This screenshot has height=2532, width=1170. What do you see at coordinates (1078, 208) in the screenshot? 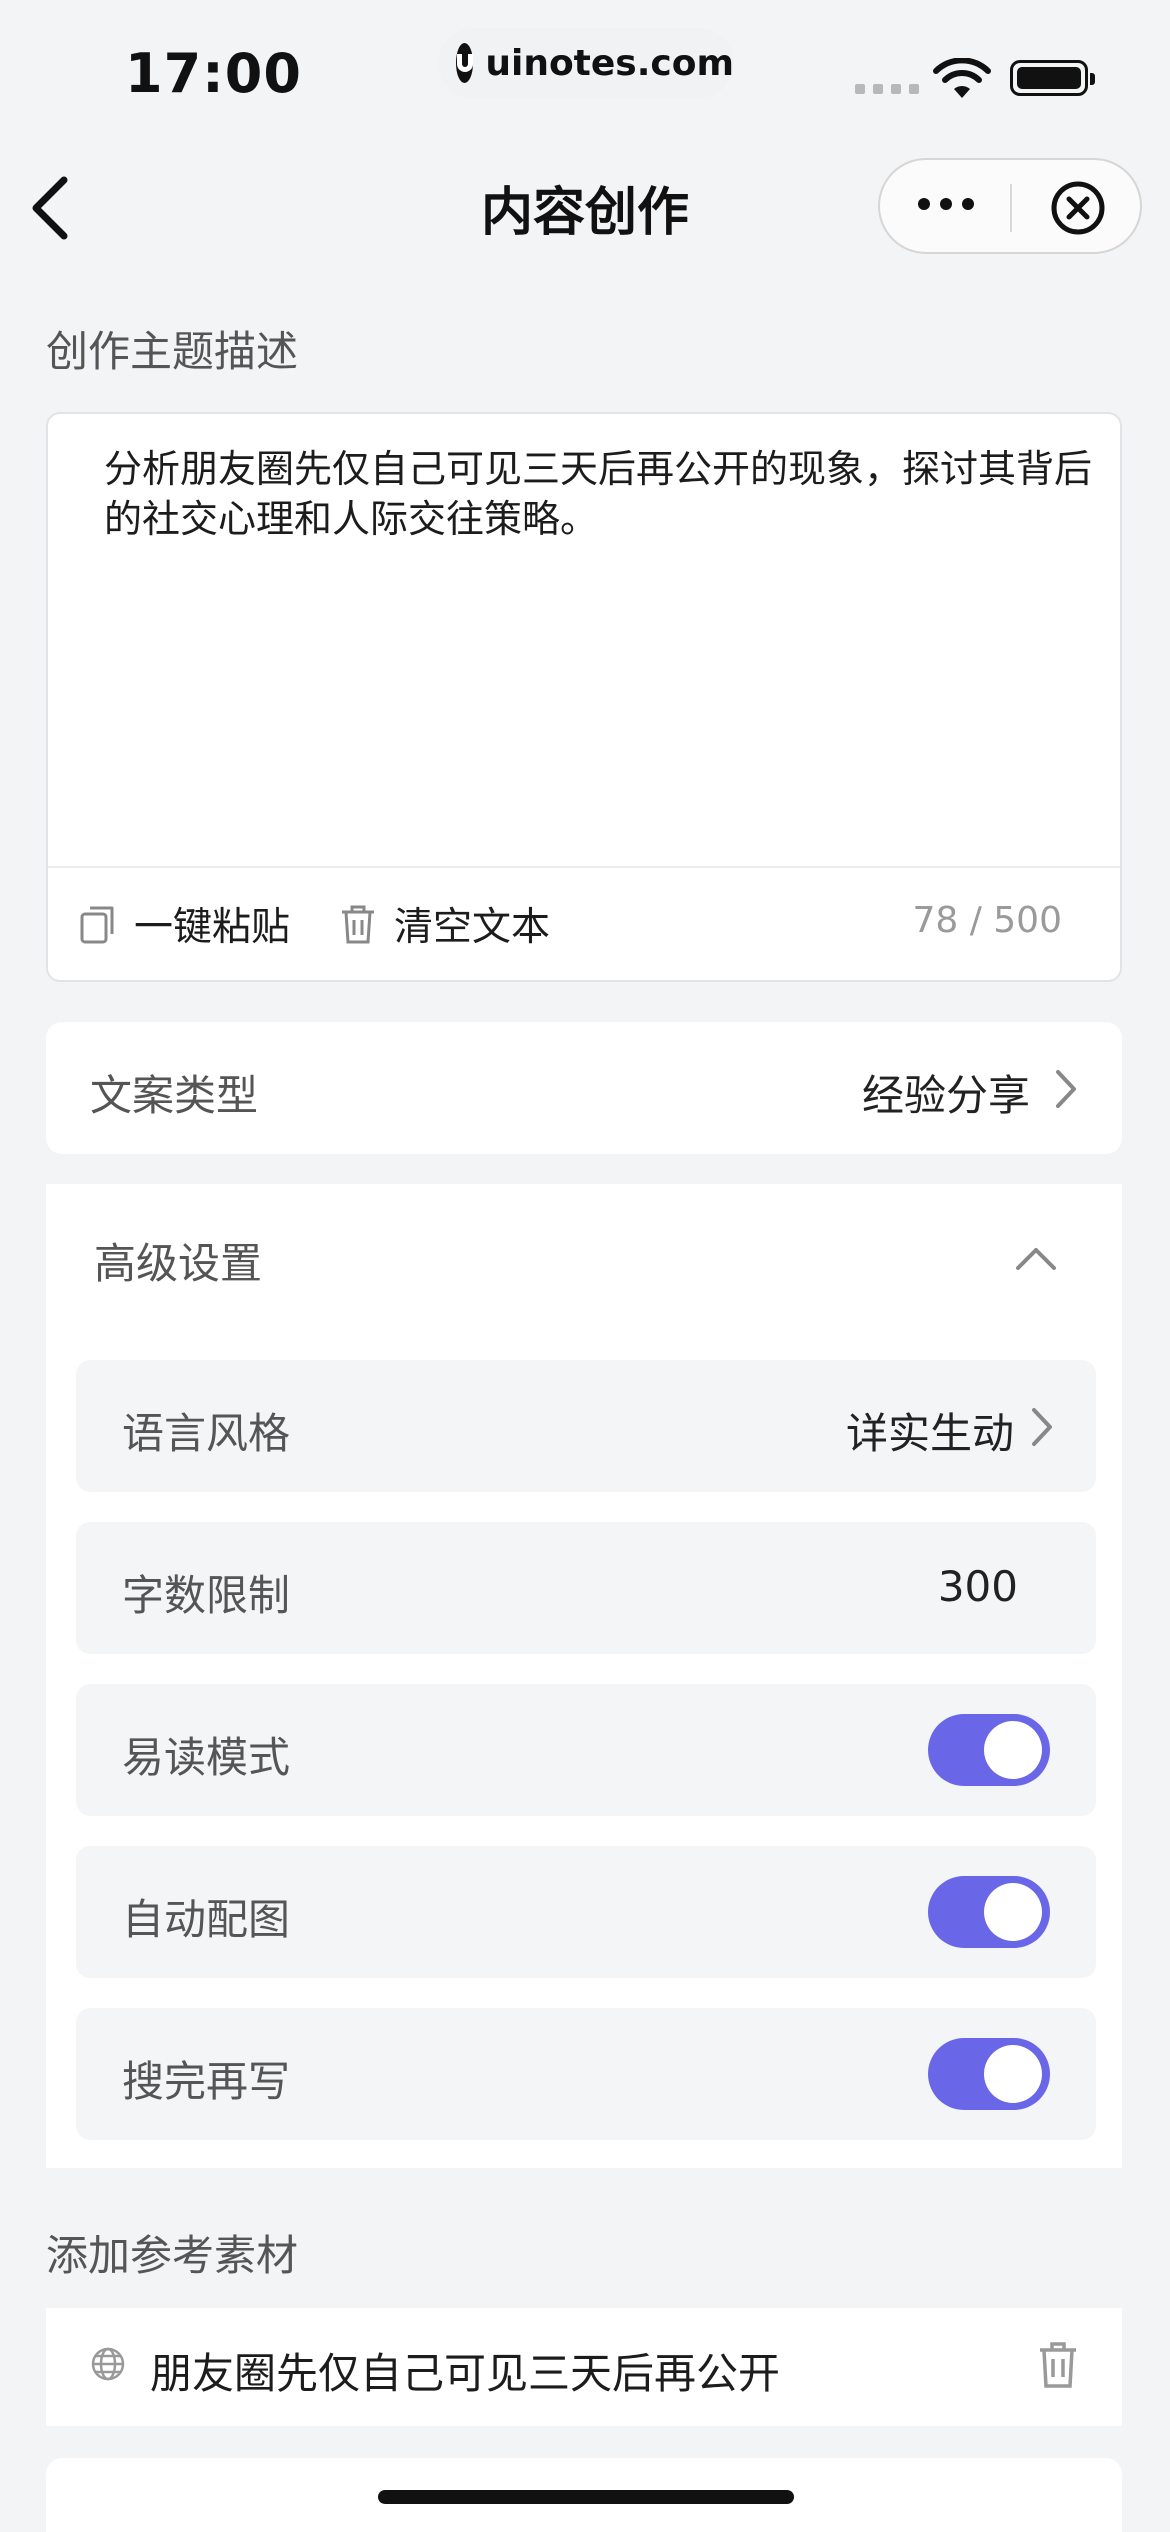
I see `close-circle-icon` at bounding box center [1078, 208].